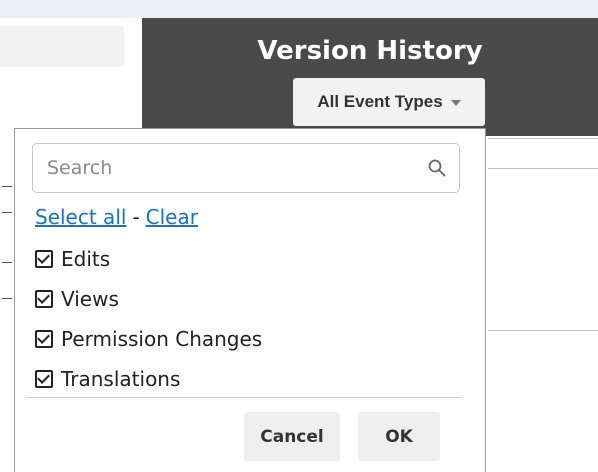 The image size is (598, 472). Describe the element at coordinates (370, 51) in the screenshot. I see `page-title: Version History` at that location.